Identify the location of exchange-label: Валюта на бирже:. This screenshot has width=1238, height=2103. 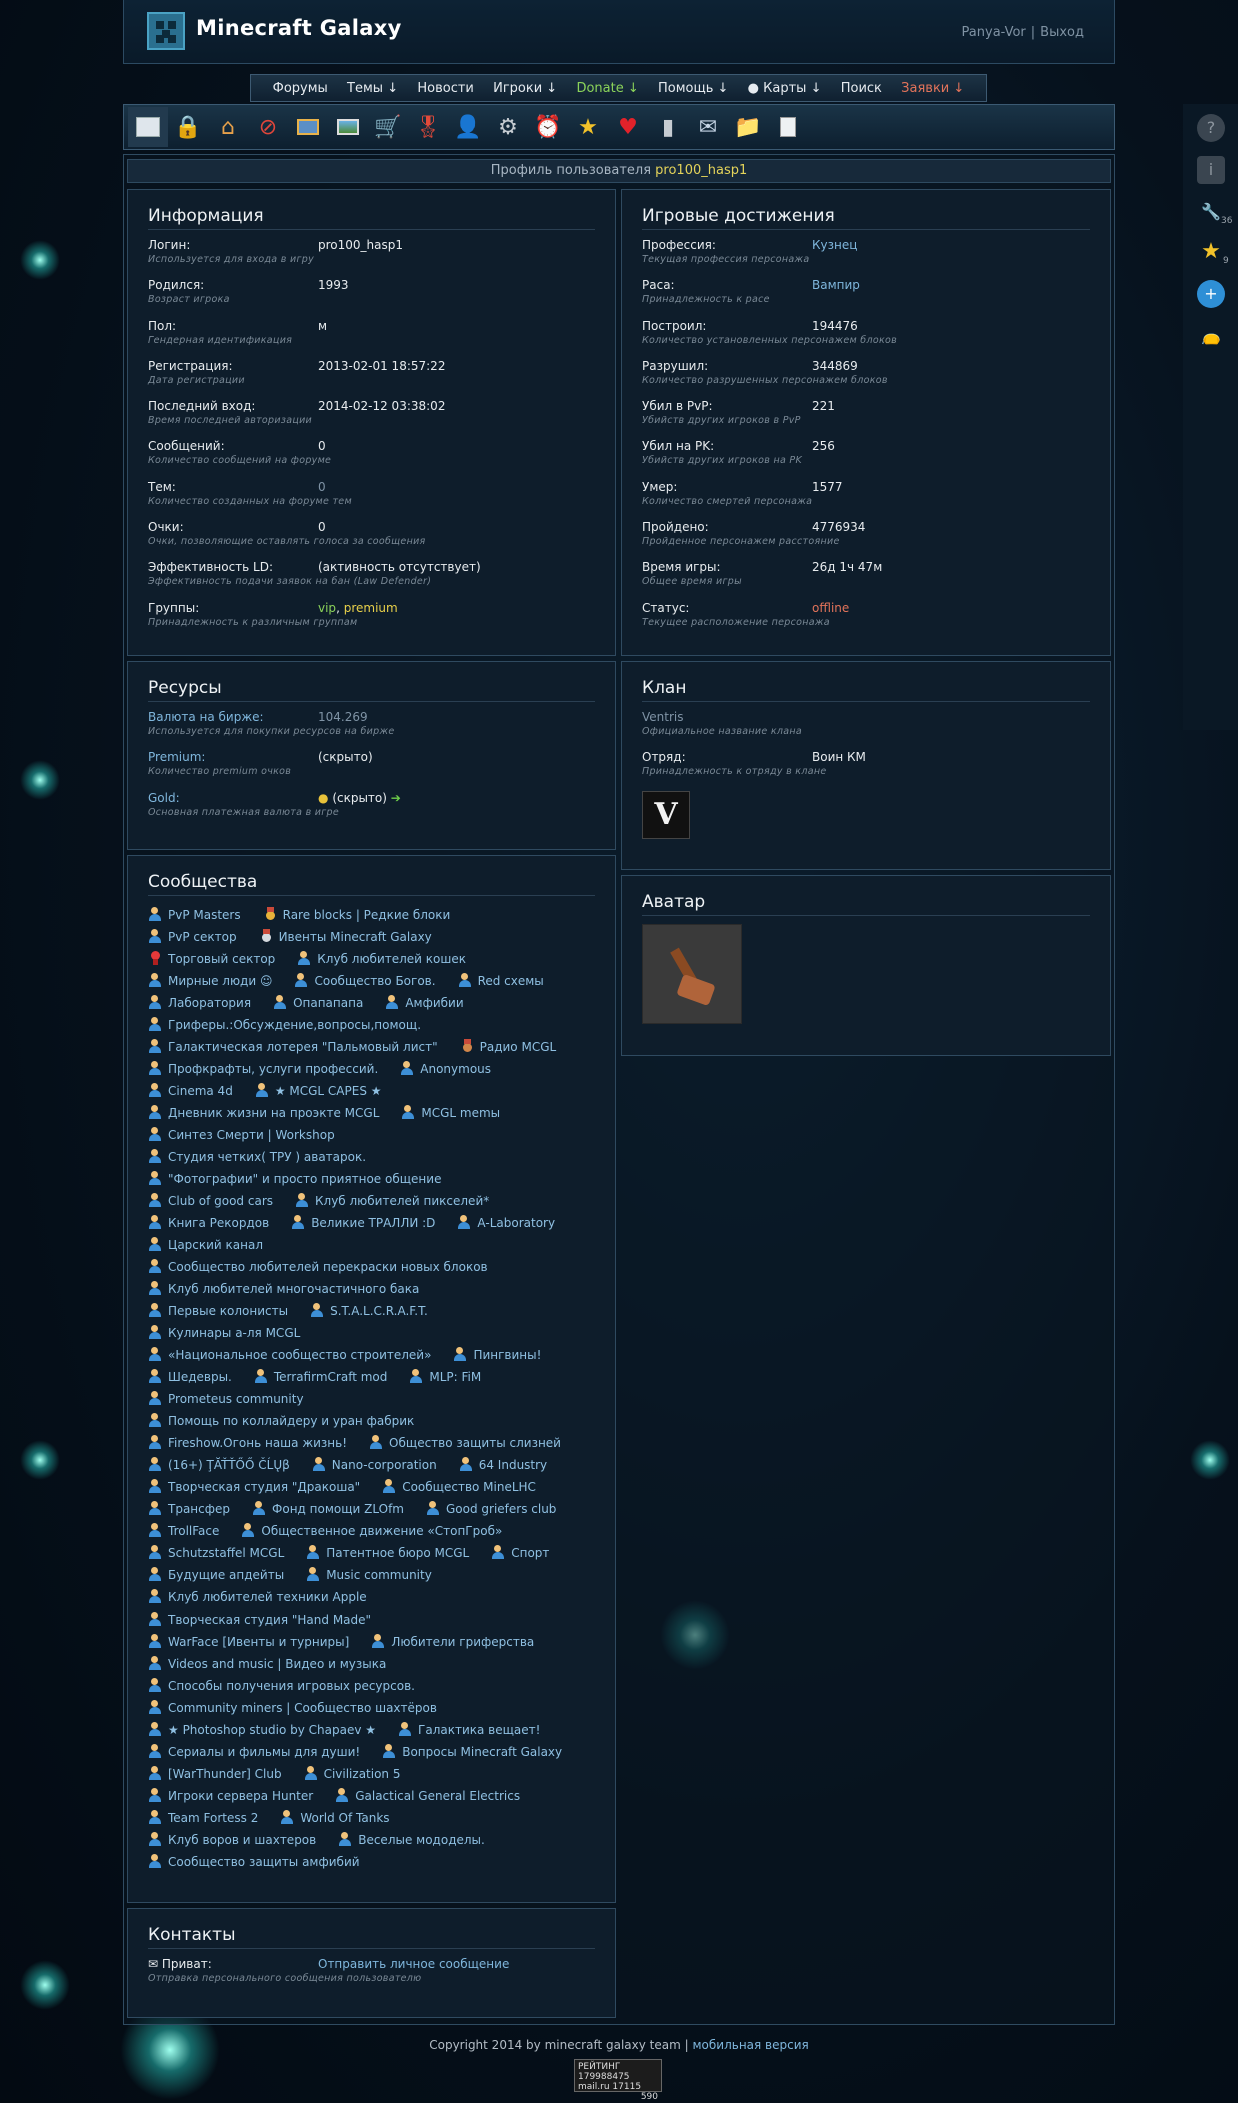
(206, 717).